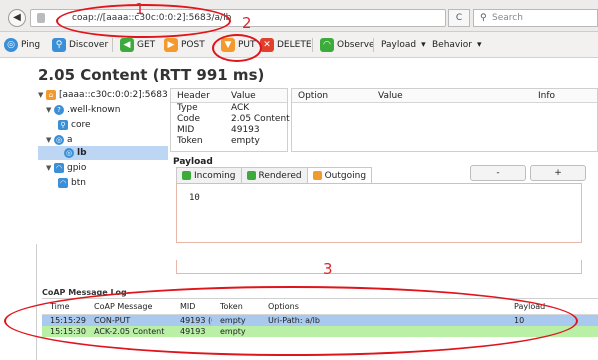  I want to click on tree-item-label: lb, so click(82, 153).